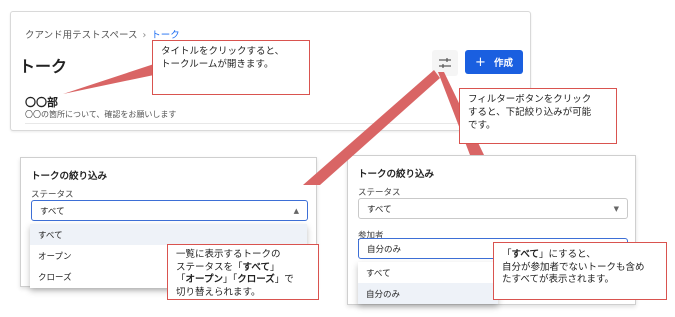 The height and width of the screenshot is (317, 675). I want to click on create-button: + 作成, so click(494, 62).